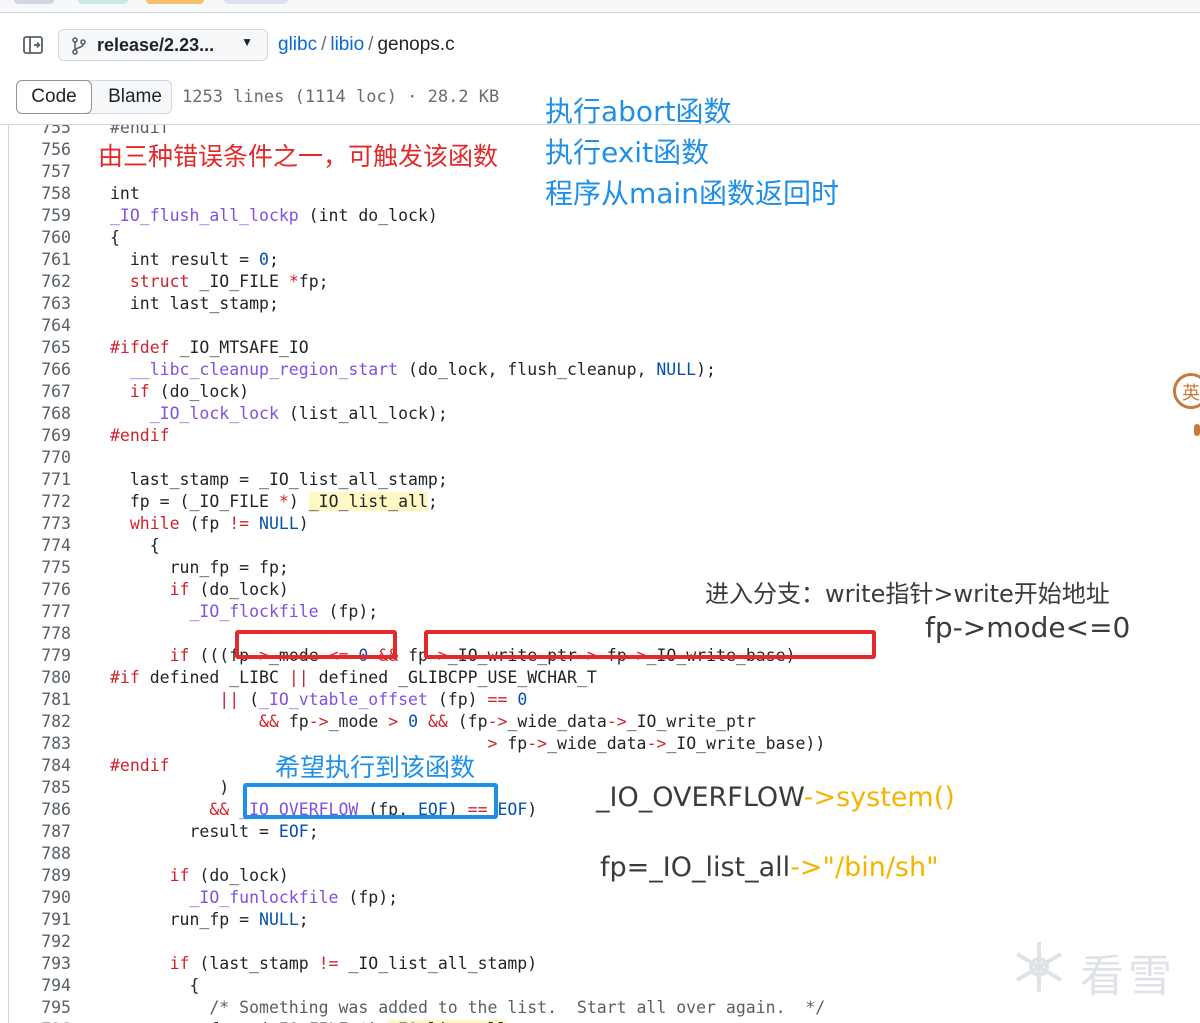  I want to click on annotation-mode-note: fp->mode<=0, so click(1028, 627).